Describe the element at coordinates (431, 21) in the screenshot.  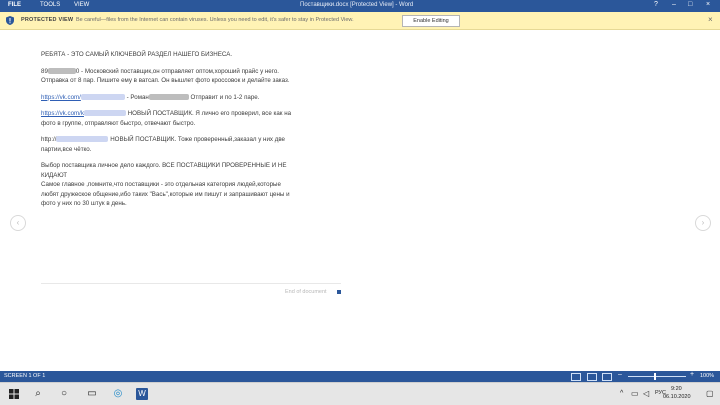
I see `enable-editing-button: Enable Editing` at that location.